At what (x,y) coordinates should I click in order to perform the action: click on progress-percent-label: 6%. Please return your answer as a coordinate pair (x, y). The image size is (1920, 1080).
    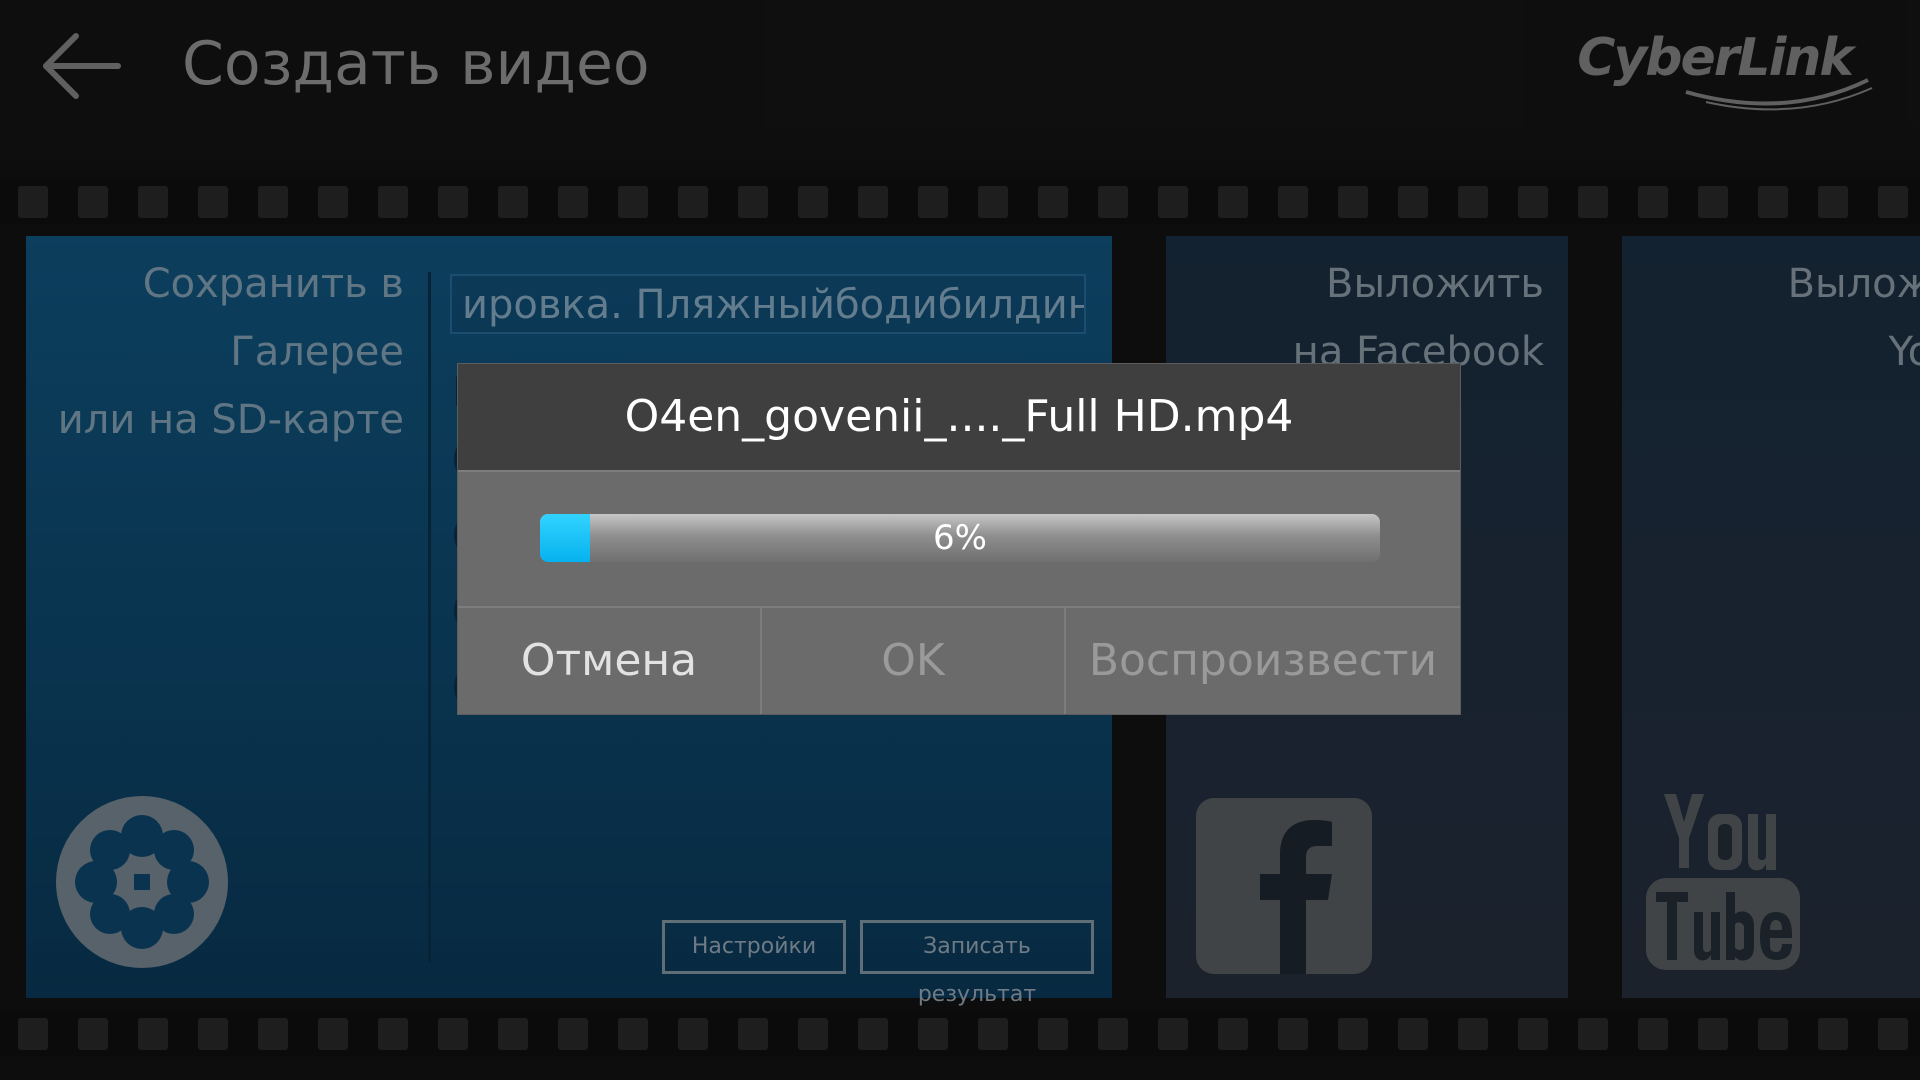
    Looking at the image, I should click on (960, 538).